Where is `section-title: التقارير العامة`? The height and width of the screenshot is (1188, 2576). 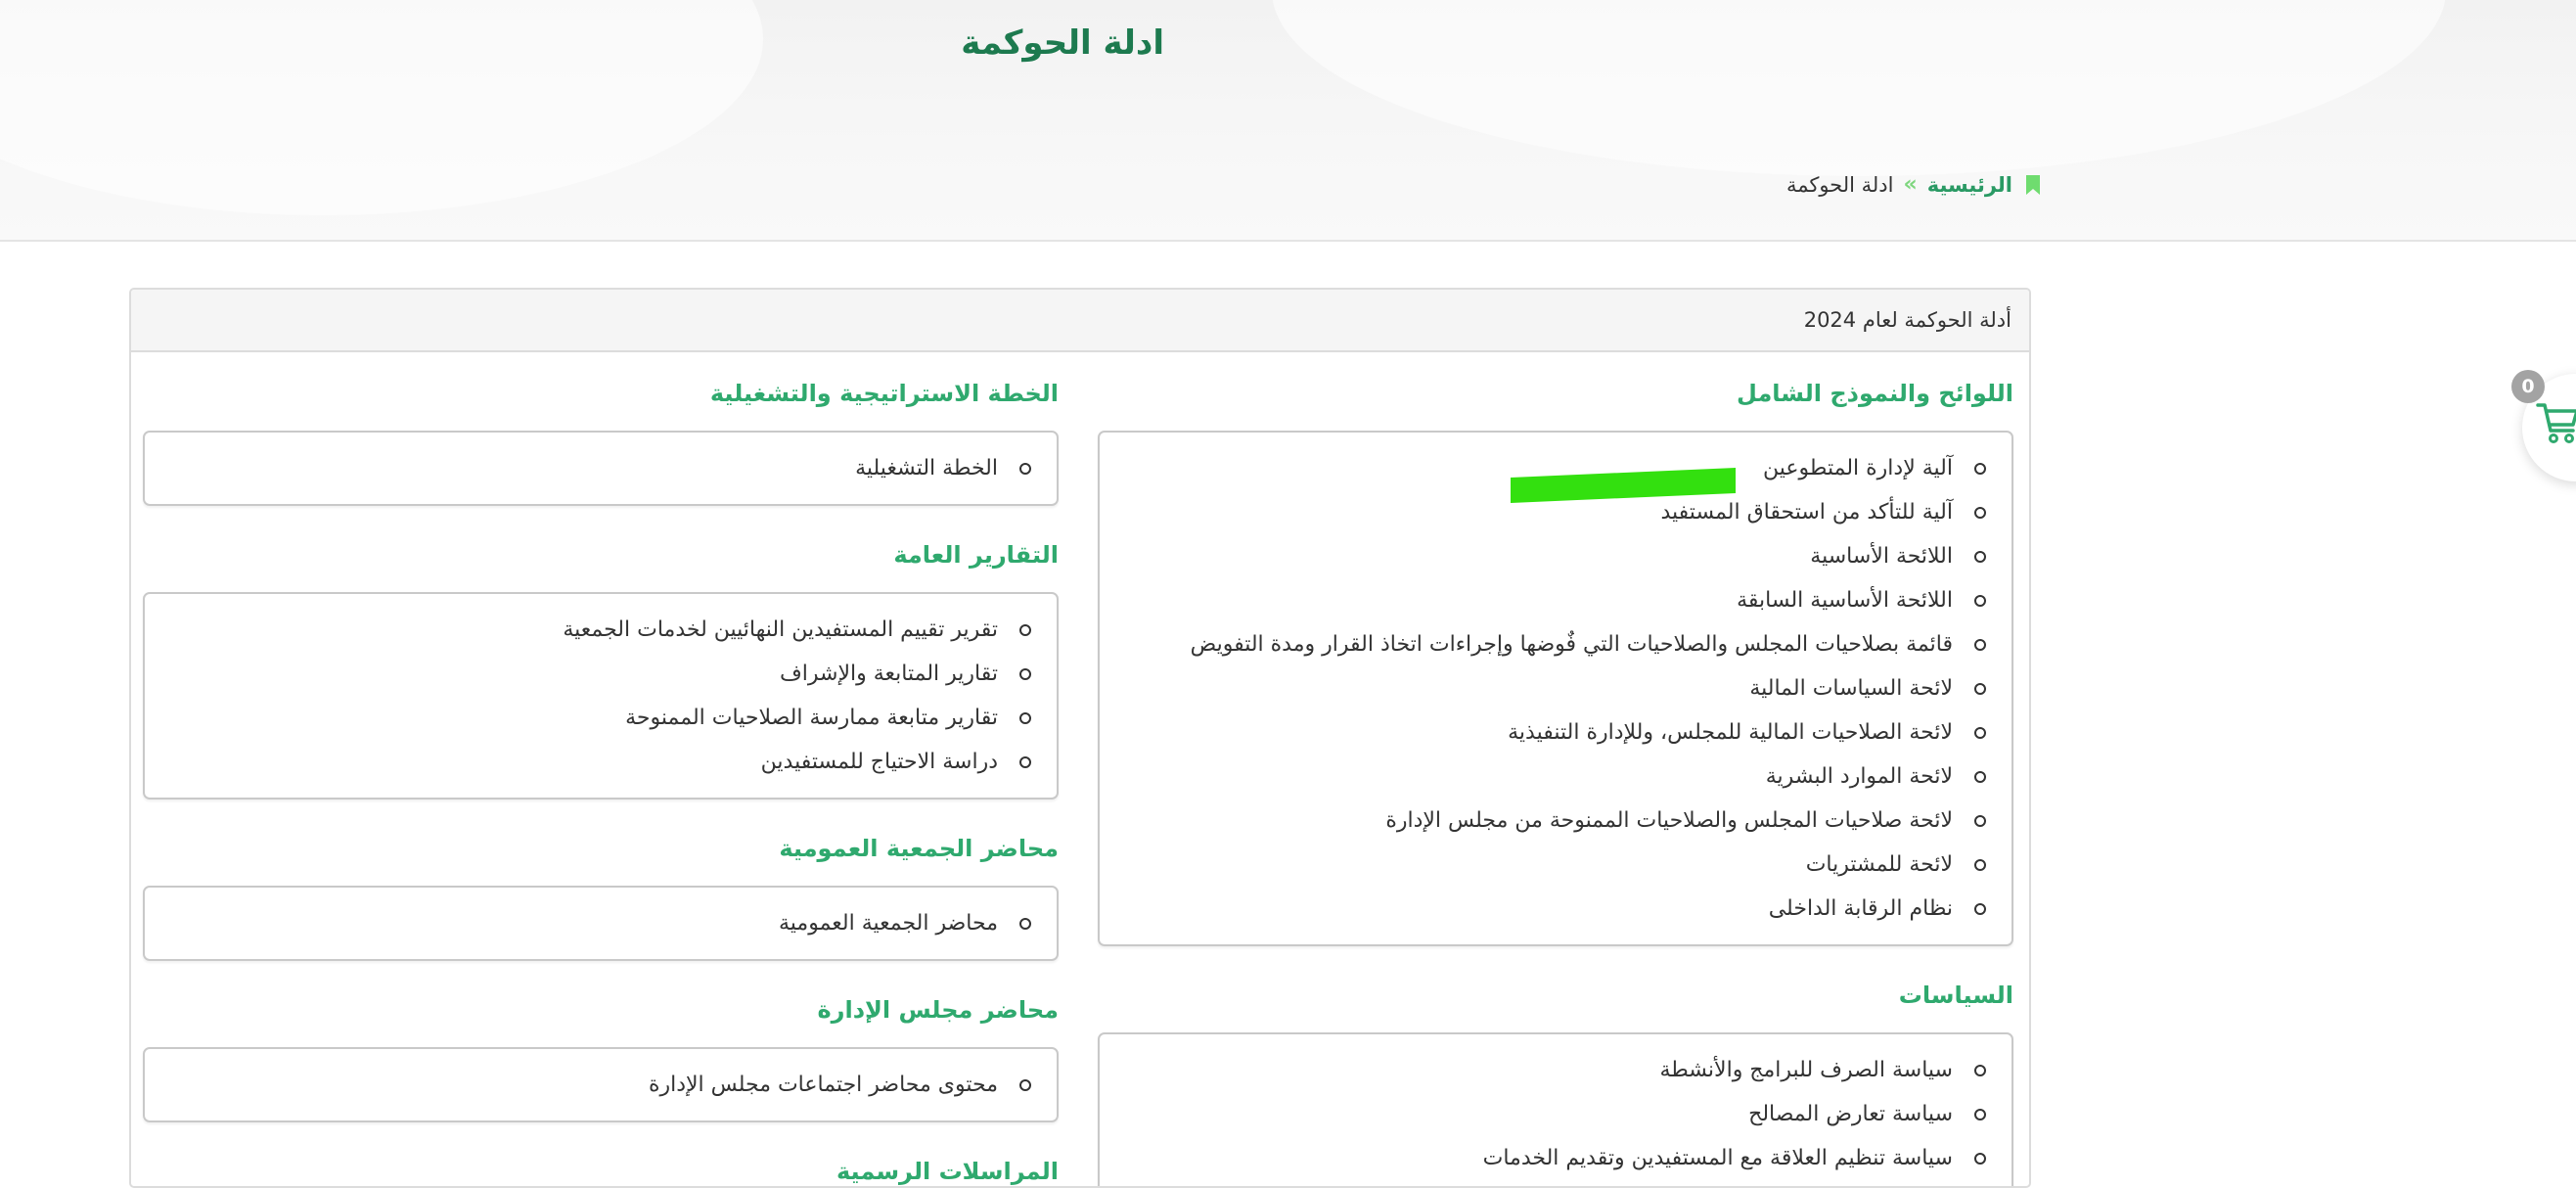
section-title: التقارير العامة is located at coordinates (976, 555).